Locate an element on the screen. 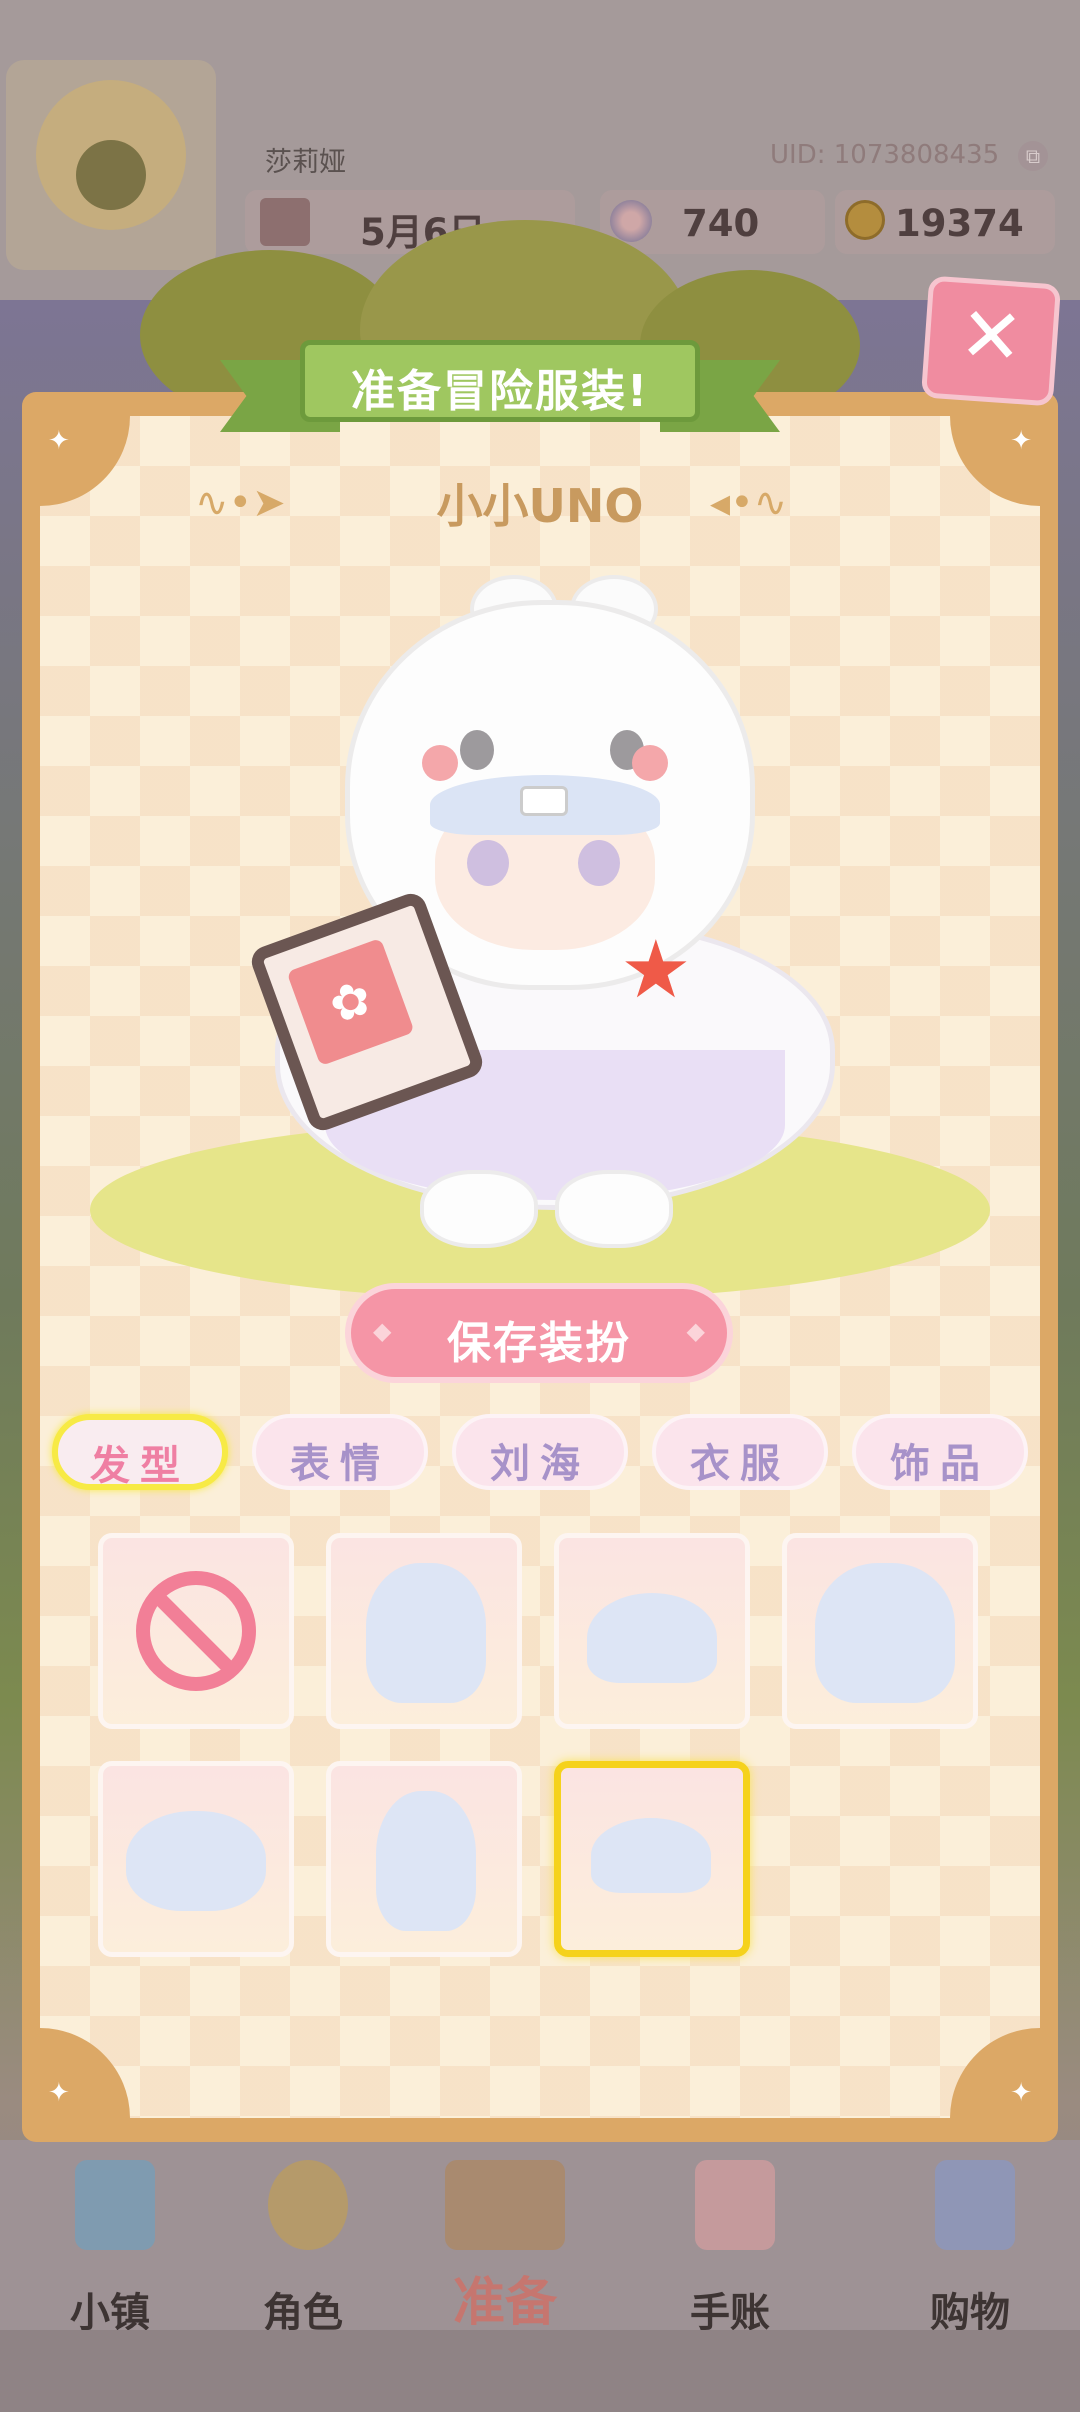  nav-town: 小镇 is located at coordinates (110, 2250).